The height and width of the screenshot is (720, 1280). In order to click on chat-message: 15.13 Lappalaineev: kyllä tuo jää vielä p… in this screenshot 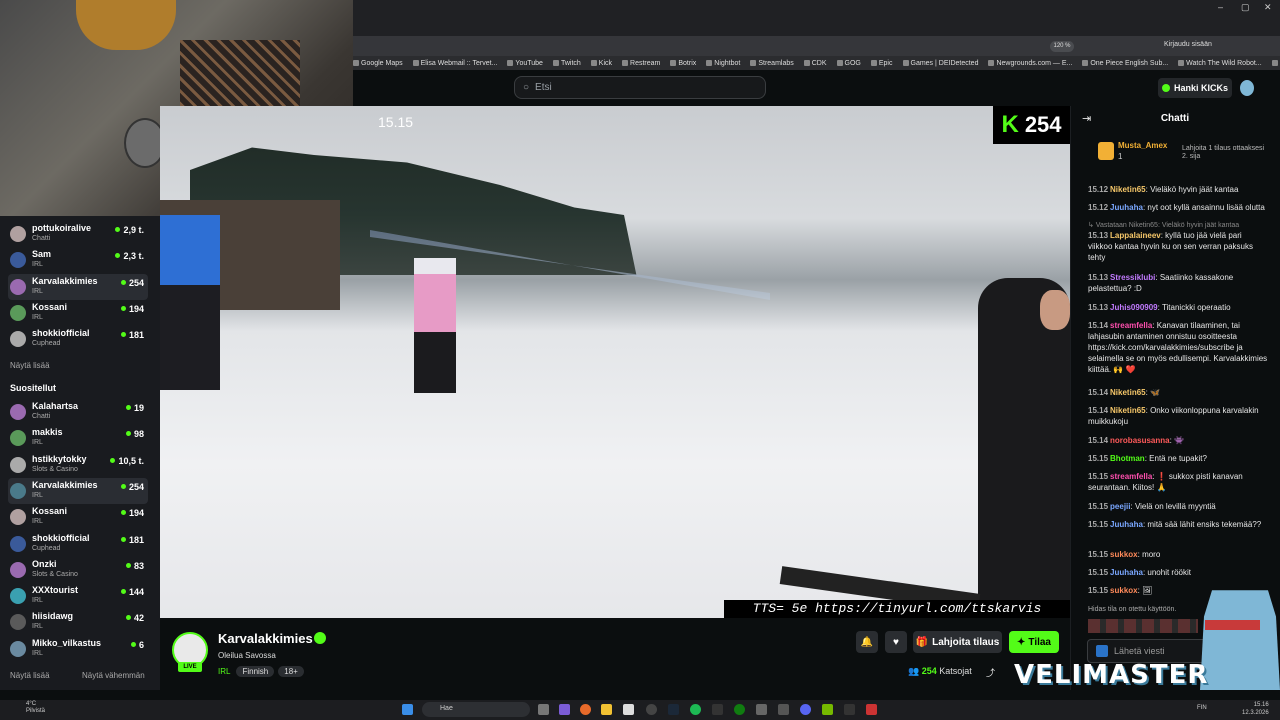, I will do `click(1178, 246)`.